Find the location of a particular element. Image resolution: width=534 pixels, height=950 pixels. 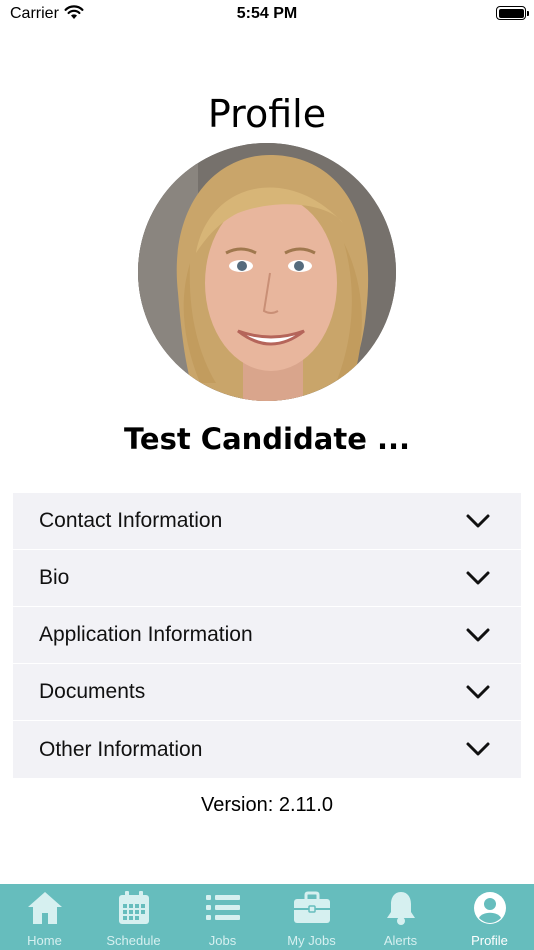

page-title: Profile is located at coordinates (267, 114).